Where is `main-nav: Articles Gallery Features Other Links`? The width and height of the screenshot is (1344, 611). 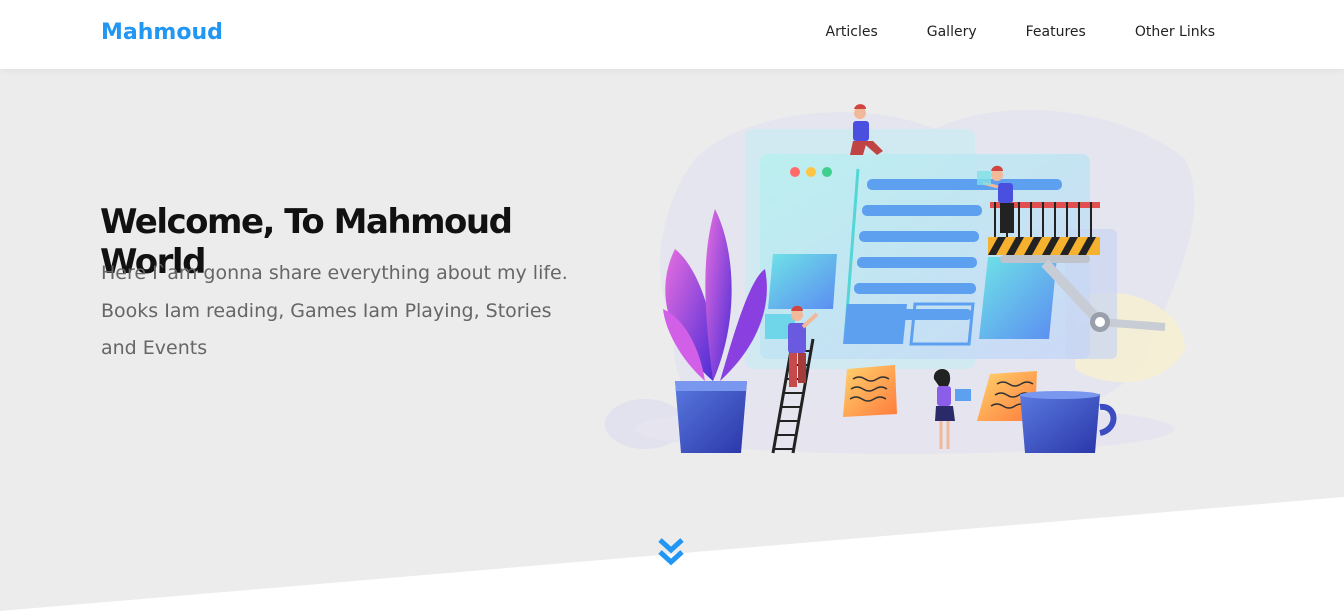
main-nav: Articles Gallery Features Other Links is located at coordinates (996, 32).